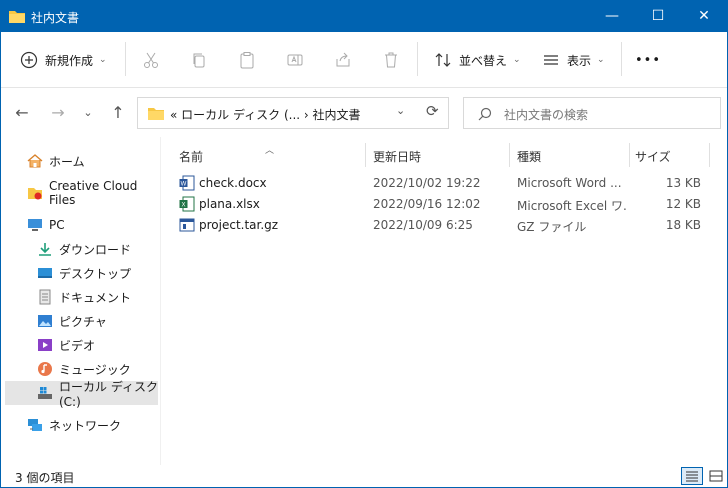 The image size is (728, 488). Describe the element at coordinates (579, 60) in the screenshot. I see `view-label: 表示` at that location.